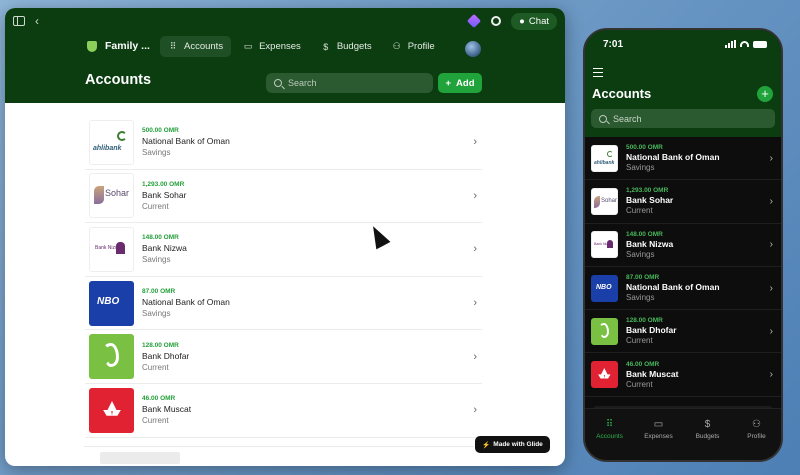 The width and height of the screenshot is (800, 475). What do you see at coordinates (598, 73) in the screenshot?
I see `menu-icon` at bounding box center [598, 73].